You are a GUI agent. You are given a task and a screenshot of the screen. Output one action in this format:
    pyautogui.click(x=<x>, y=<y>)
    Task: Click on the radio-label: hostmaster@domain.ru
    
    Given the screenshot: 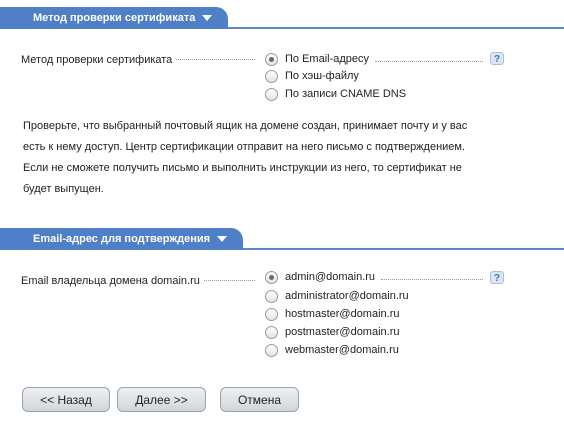 What is the action you would take?
    pyautogui.click(x=342, y=314)
    